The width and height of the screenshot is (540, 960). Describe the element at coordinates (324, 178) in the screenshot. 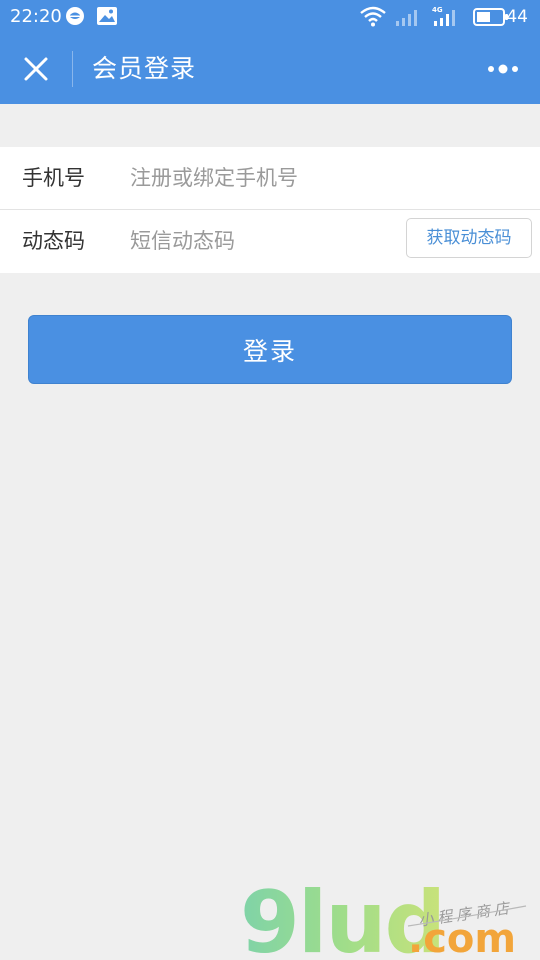

I see `phone-input` at that location.